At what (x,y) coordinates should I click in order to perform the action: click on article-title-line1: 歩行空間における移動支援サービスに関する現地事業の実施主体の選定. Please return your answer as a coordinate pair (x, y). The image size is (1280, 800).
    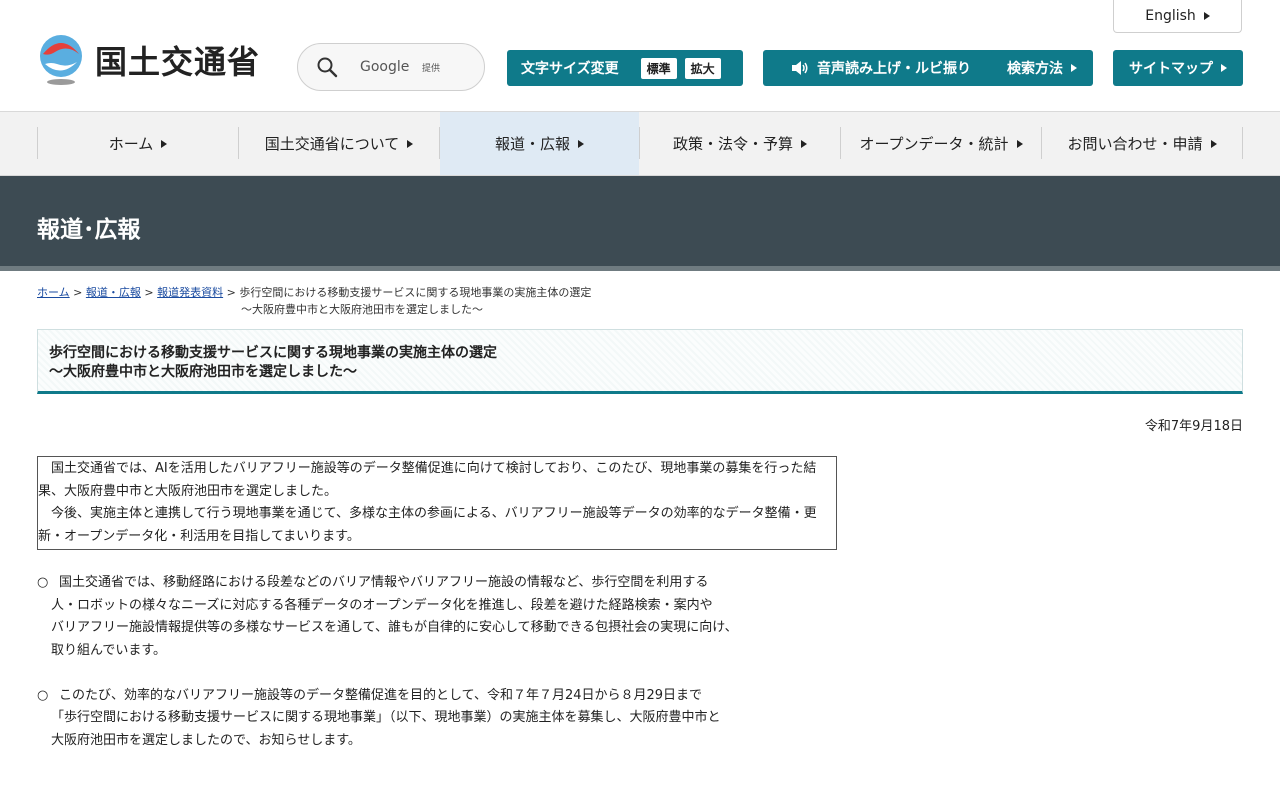
    Looking at the image, I should click on (273, 353).